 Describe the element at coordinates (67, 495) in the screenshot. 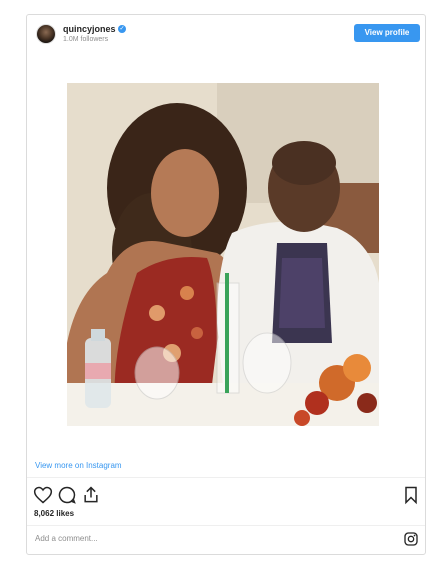

I see `comment-icon` at that location.